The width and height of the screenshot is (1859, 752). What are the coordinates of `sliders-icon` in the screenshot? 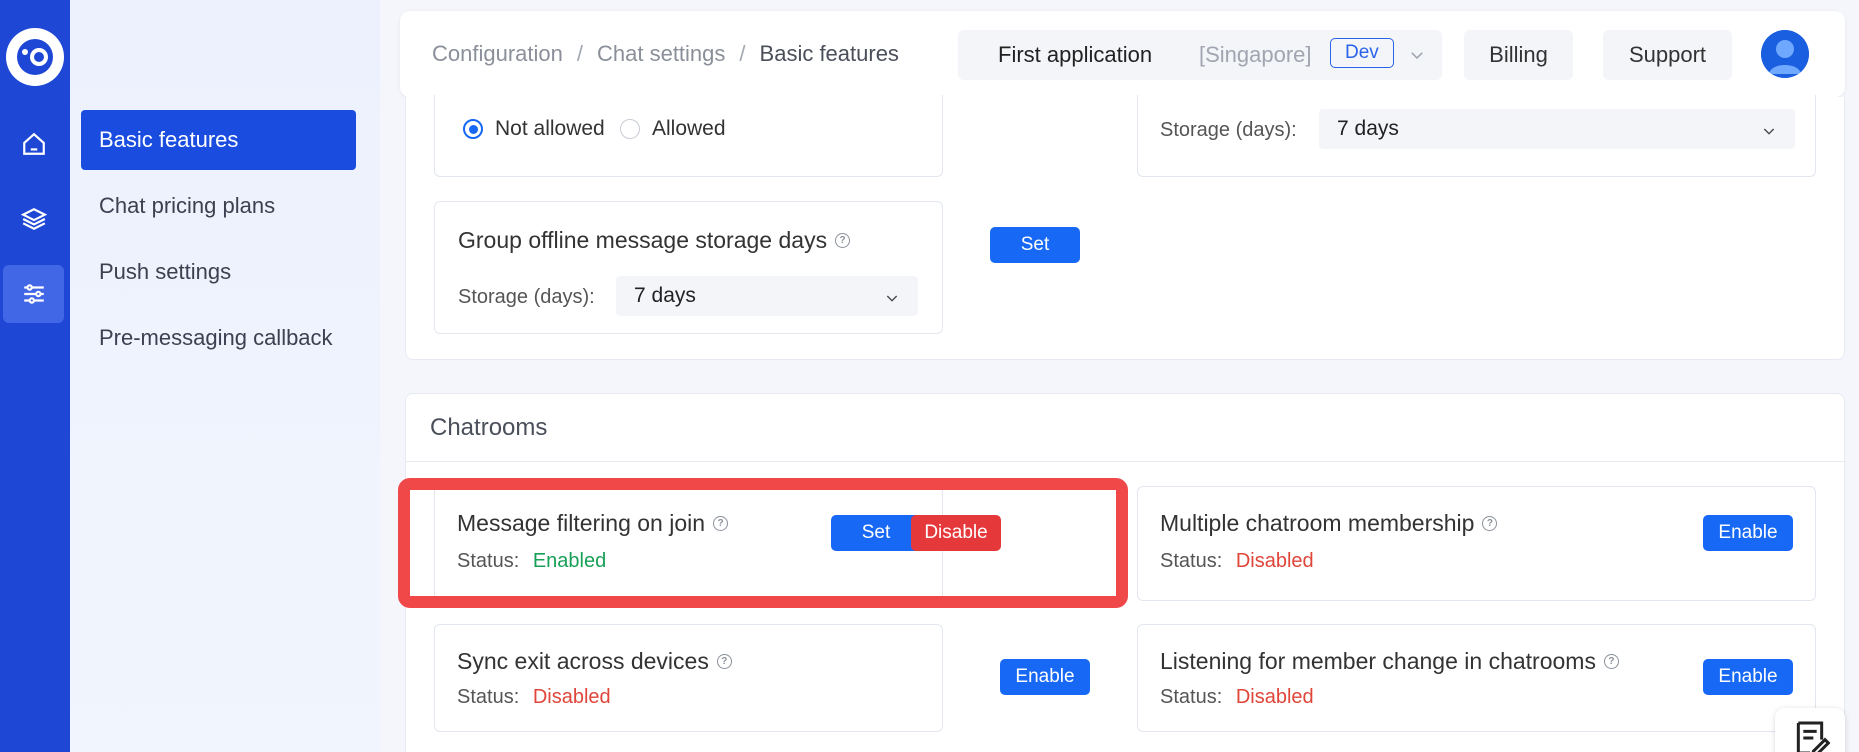 It's located at (33, 294).